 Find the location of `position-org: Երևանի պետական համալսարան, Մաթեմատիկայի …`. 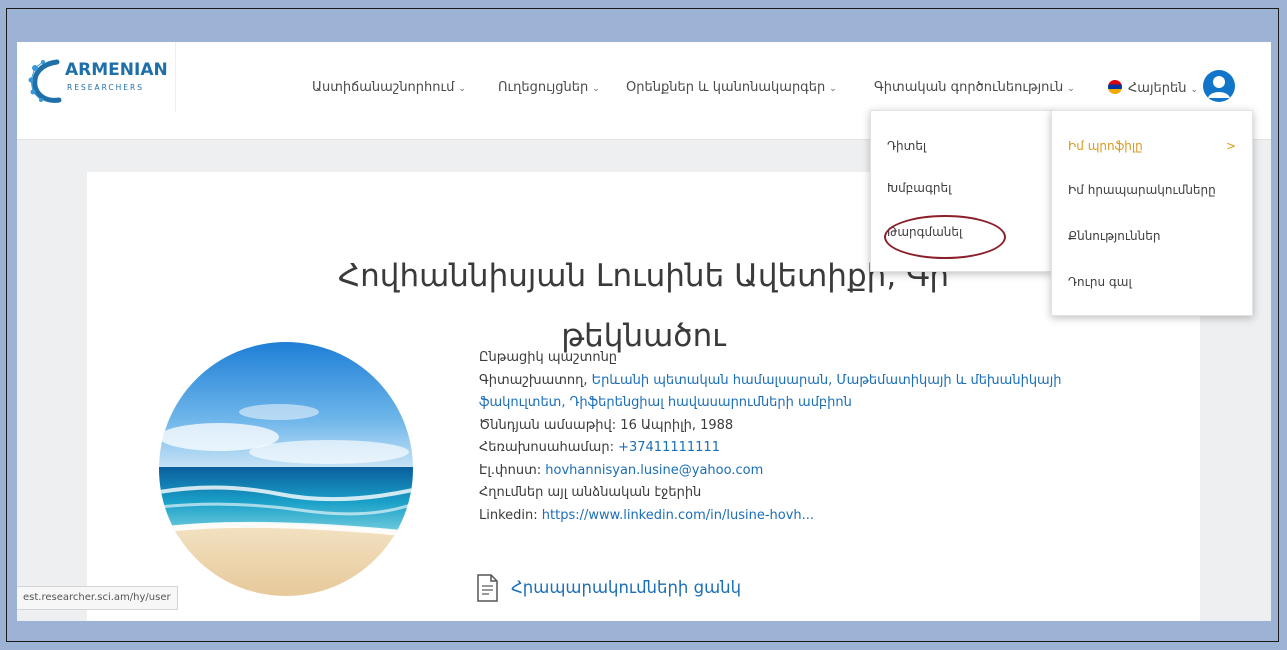

position-org: Երևանի պետական համալսարան, Մաթեմատիկայի … is located at coordinates (826, 380).